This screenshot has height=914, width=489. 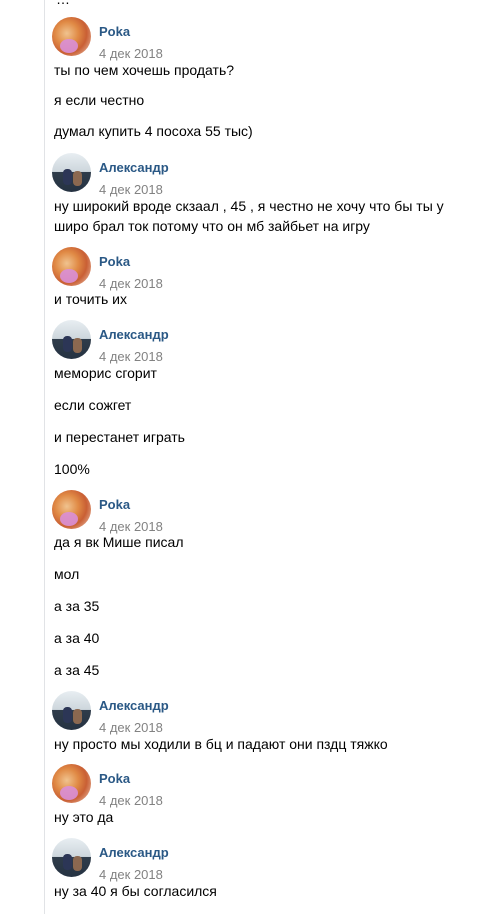 I want to click on message-text: и точить их, so click(x=90, y=299).